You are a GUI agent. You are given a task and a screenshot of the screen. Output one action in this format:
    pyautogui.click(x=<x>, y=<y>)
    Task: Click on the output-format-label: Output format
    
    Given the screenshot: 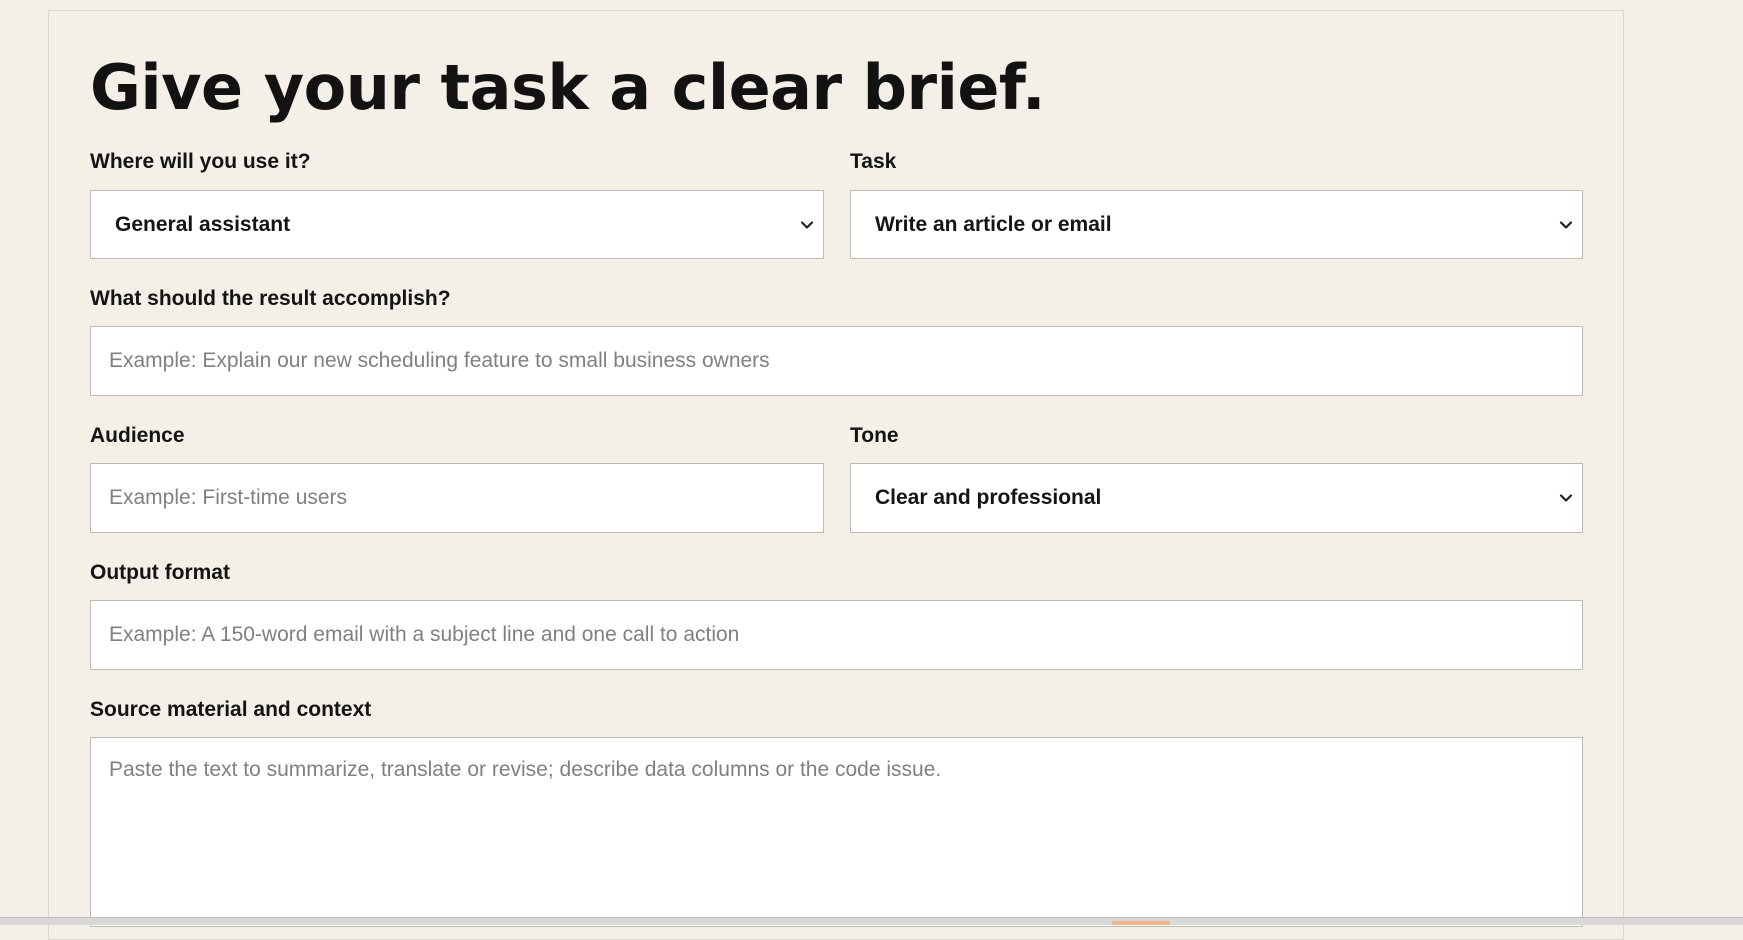 What is the action you would take?
    pyautogui.click(x=160, y=572)
    